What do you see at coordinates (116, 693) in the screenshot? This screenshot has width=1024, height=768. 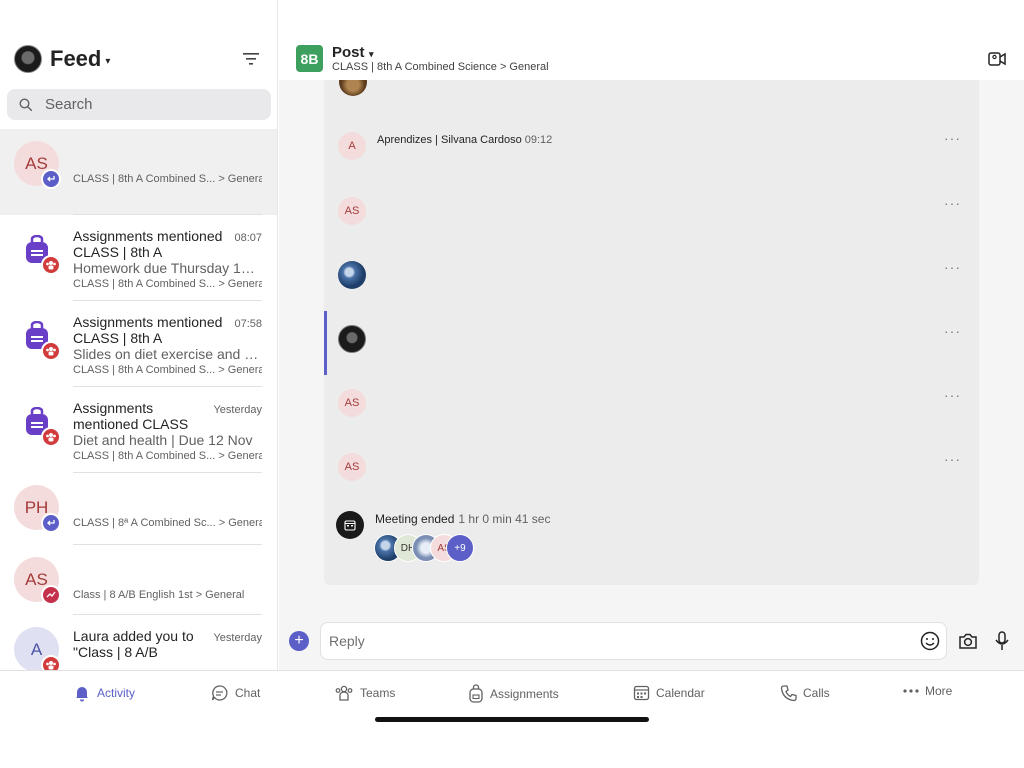 I see `nav-activity-label: Activity` at bounding box center [116, 693].